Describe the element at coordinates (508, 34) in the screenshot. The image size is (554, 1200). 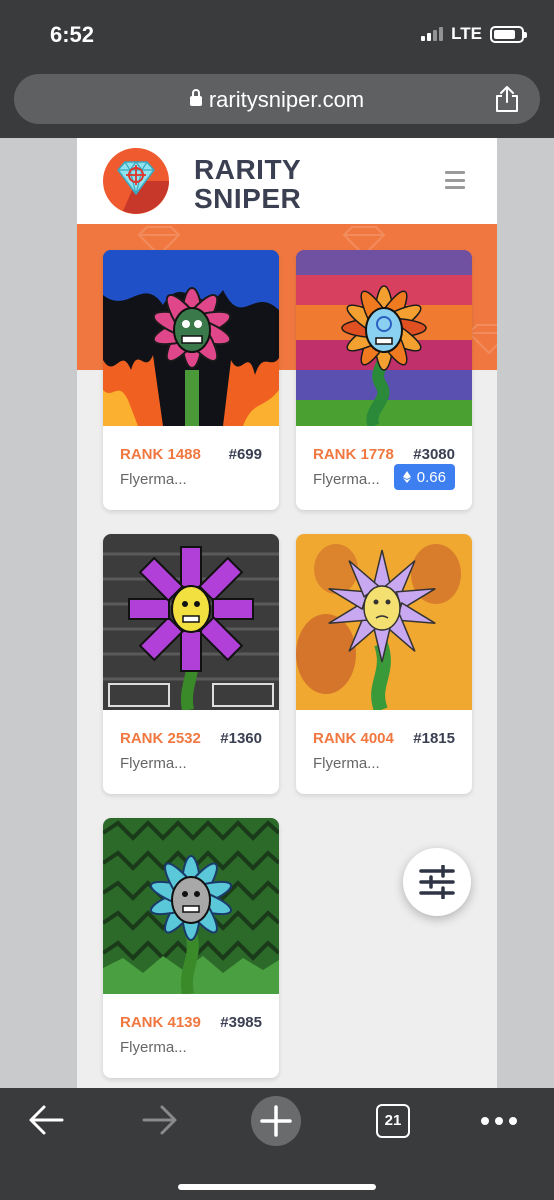
I see `battery-icon` at that location.